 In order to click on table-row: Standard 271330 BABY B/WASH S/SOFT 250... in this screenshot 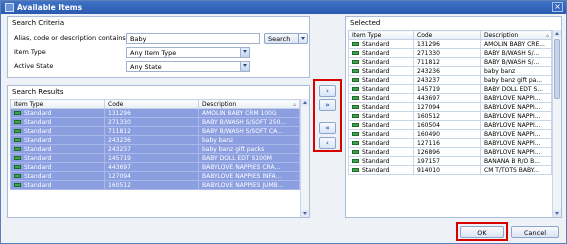, I will do `click(155, 122)`.